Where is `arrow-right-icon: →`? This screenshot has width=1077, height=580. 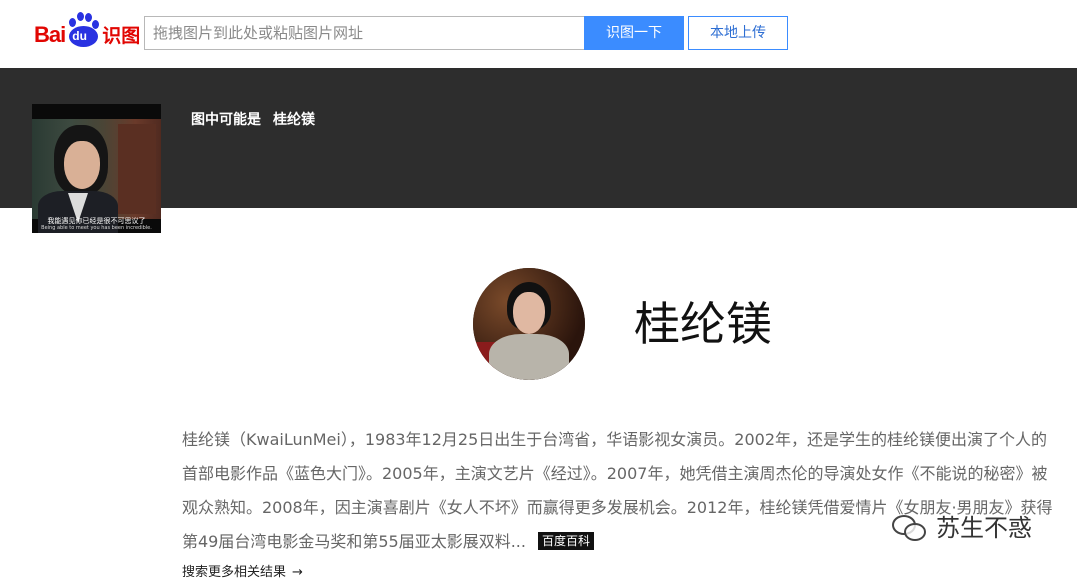
arrow-right-icon: → is located at coordinates (297, 572).